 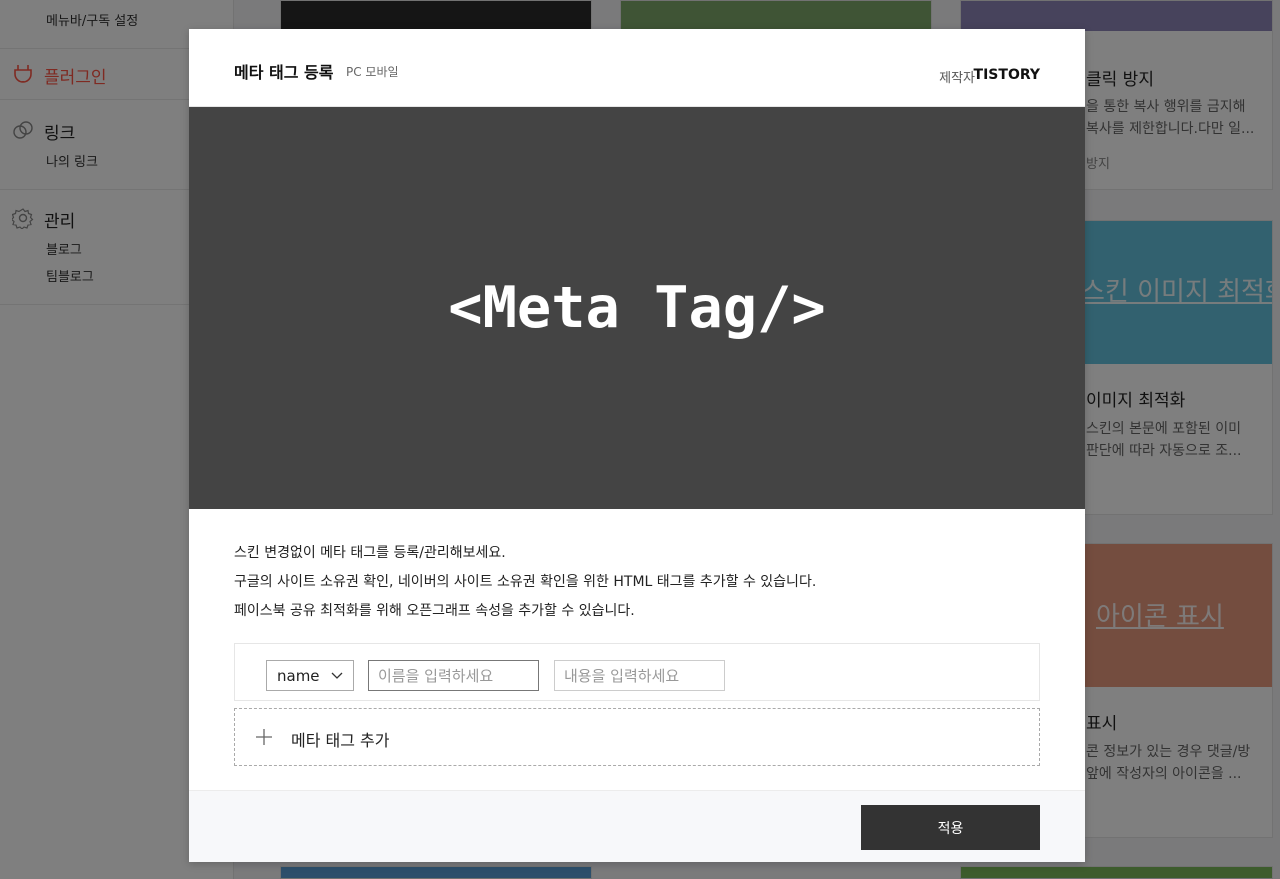 I want to click on description-line: 페이스북 공유 최적화를 위해 오픈그래프 속성을 추가할 수 있습니다., so click(x=434, y=611).